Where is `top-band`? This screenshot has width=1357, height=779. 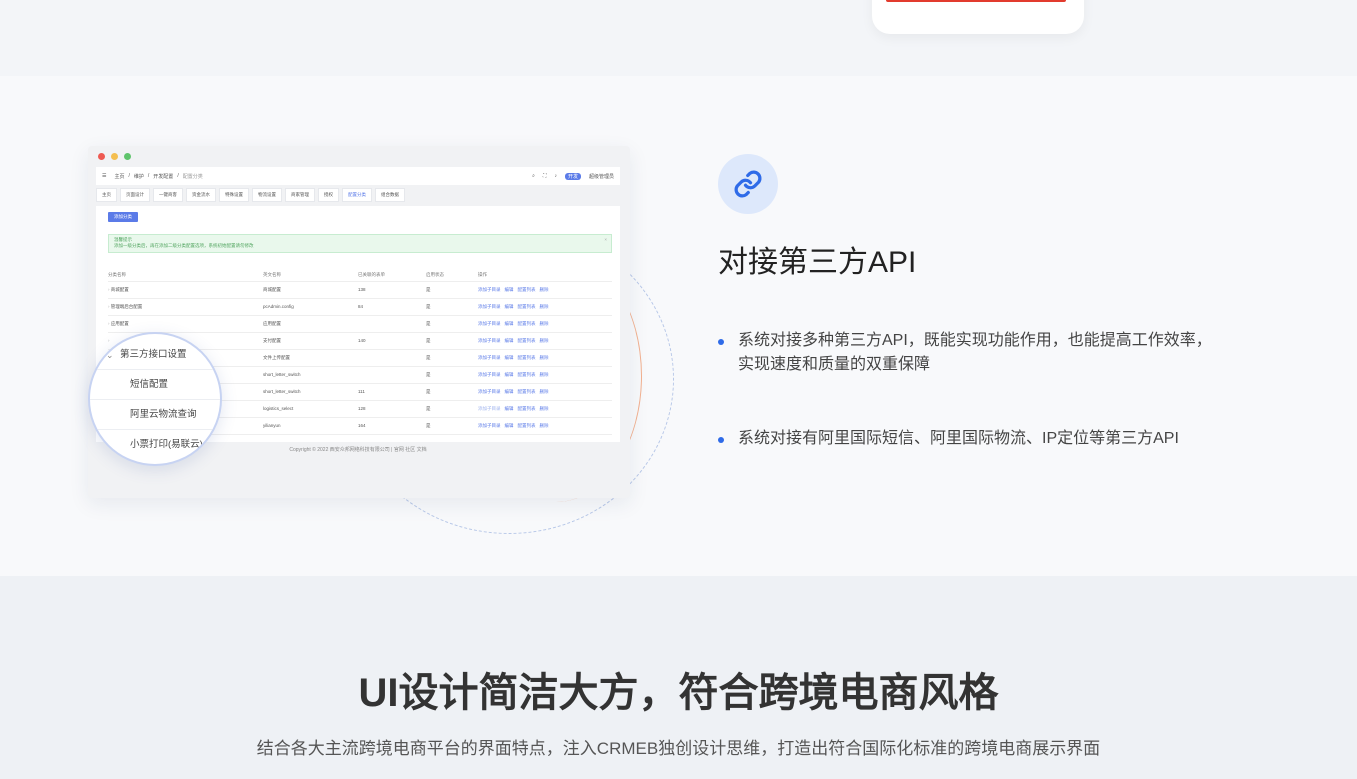
top-band is located at coordinates (678, 38).